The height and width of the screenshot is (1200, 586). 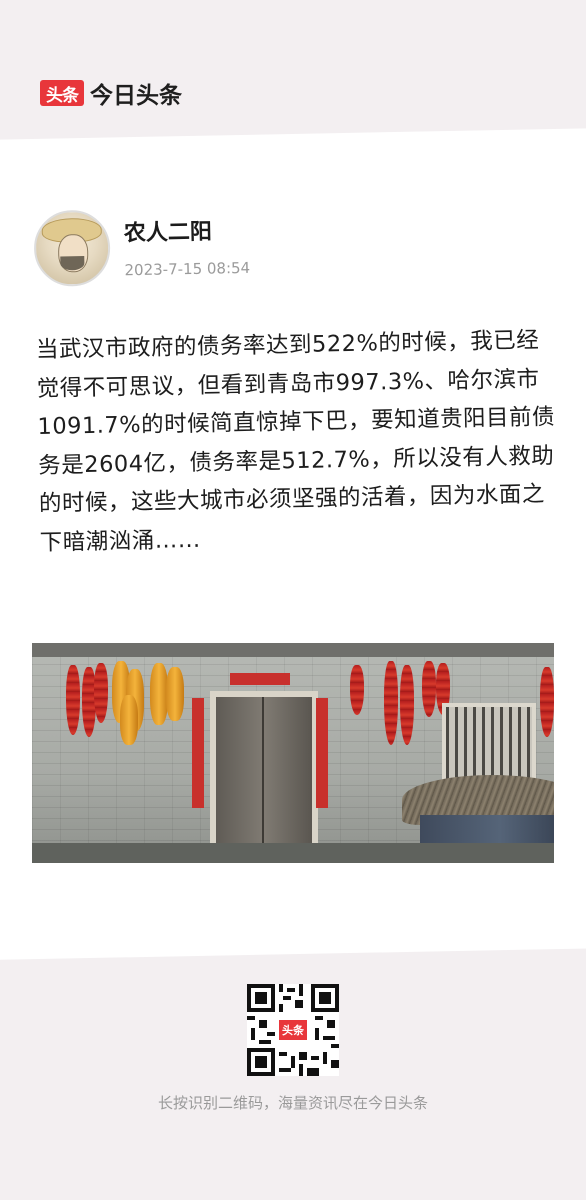 I want to click on brand-name: 今日头条, so click(x=136, y=96).